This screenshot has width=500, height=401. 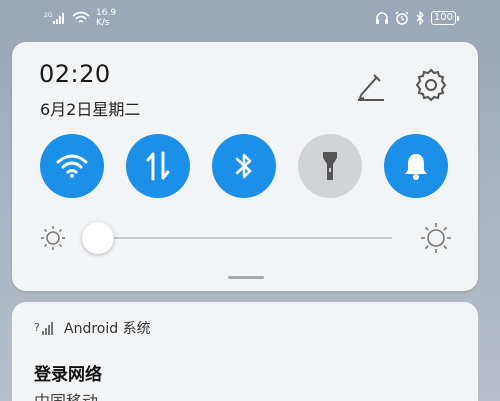 I want to click on notification-header: ? Android 系统, so click(x=92, y=328).